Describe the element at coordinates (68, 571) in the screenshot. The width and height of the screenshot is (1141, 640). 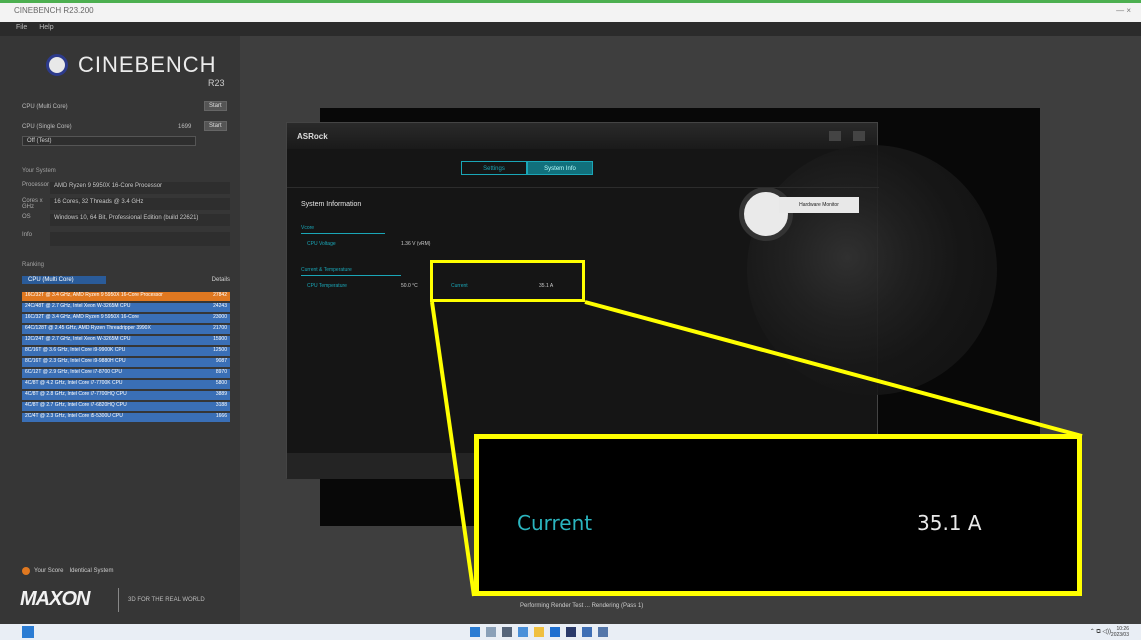
I see `legend-row: Your Score Identical System` at that location.